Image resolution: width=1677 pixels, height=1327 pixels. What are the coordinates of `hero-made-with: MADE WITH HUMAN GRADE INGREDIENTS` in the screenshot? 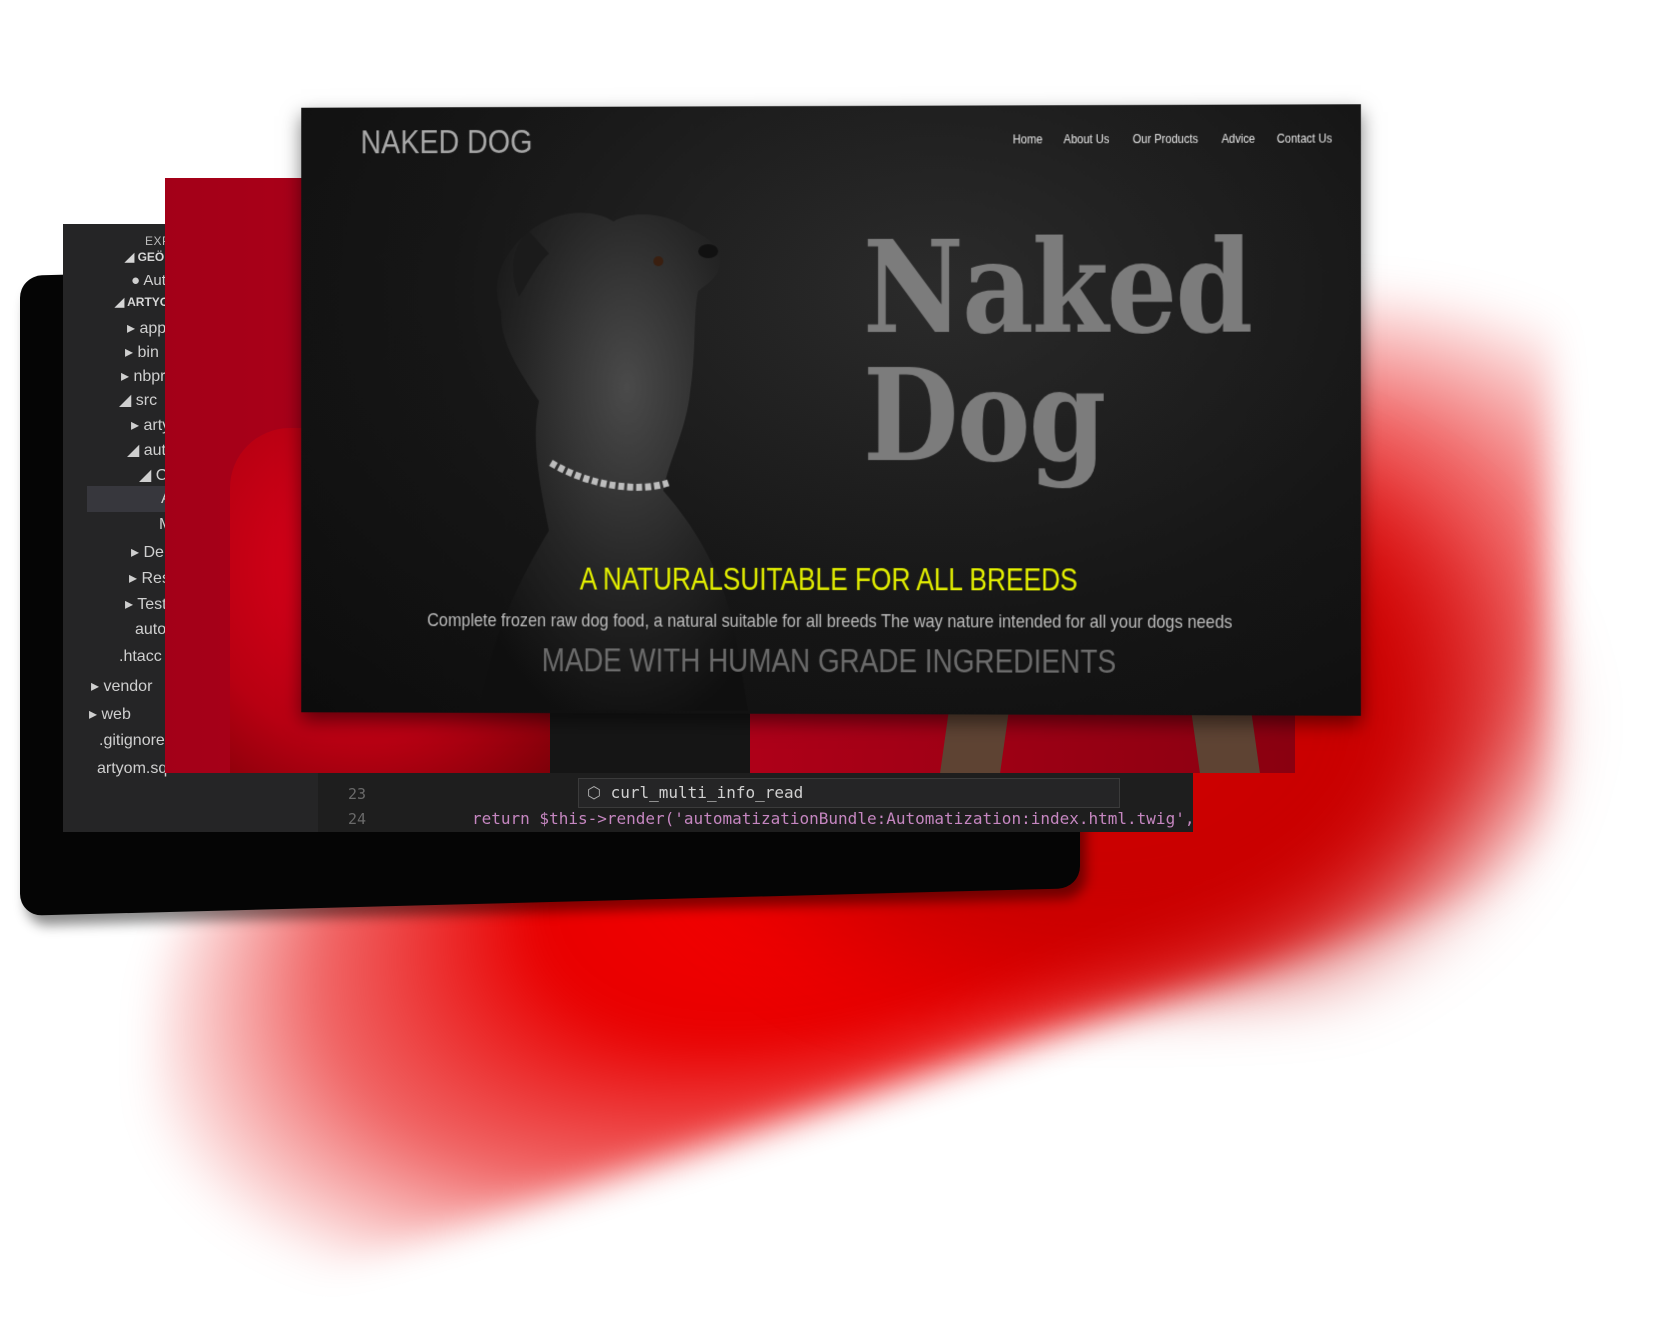 It's located at (829, 661).